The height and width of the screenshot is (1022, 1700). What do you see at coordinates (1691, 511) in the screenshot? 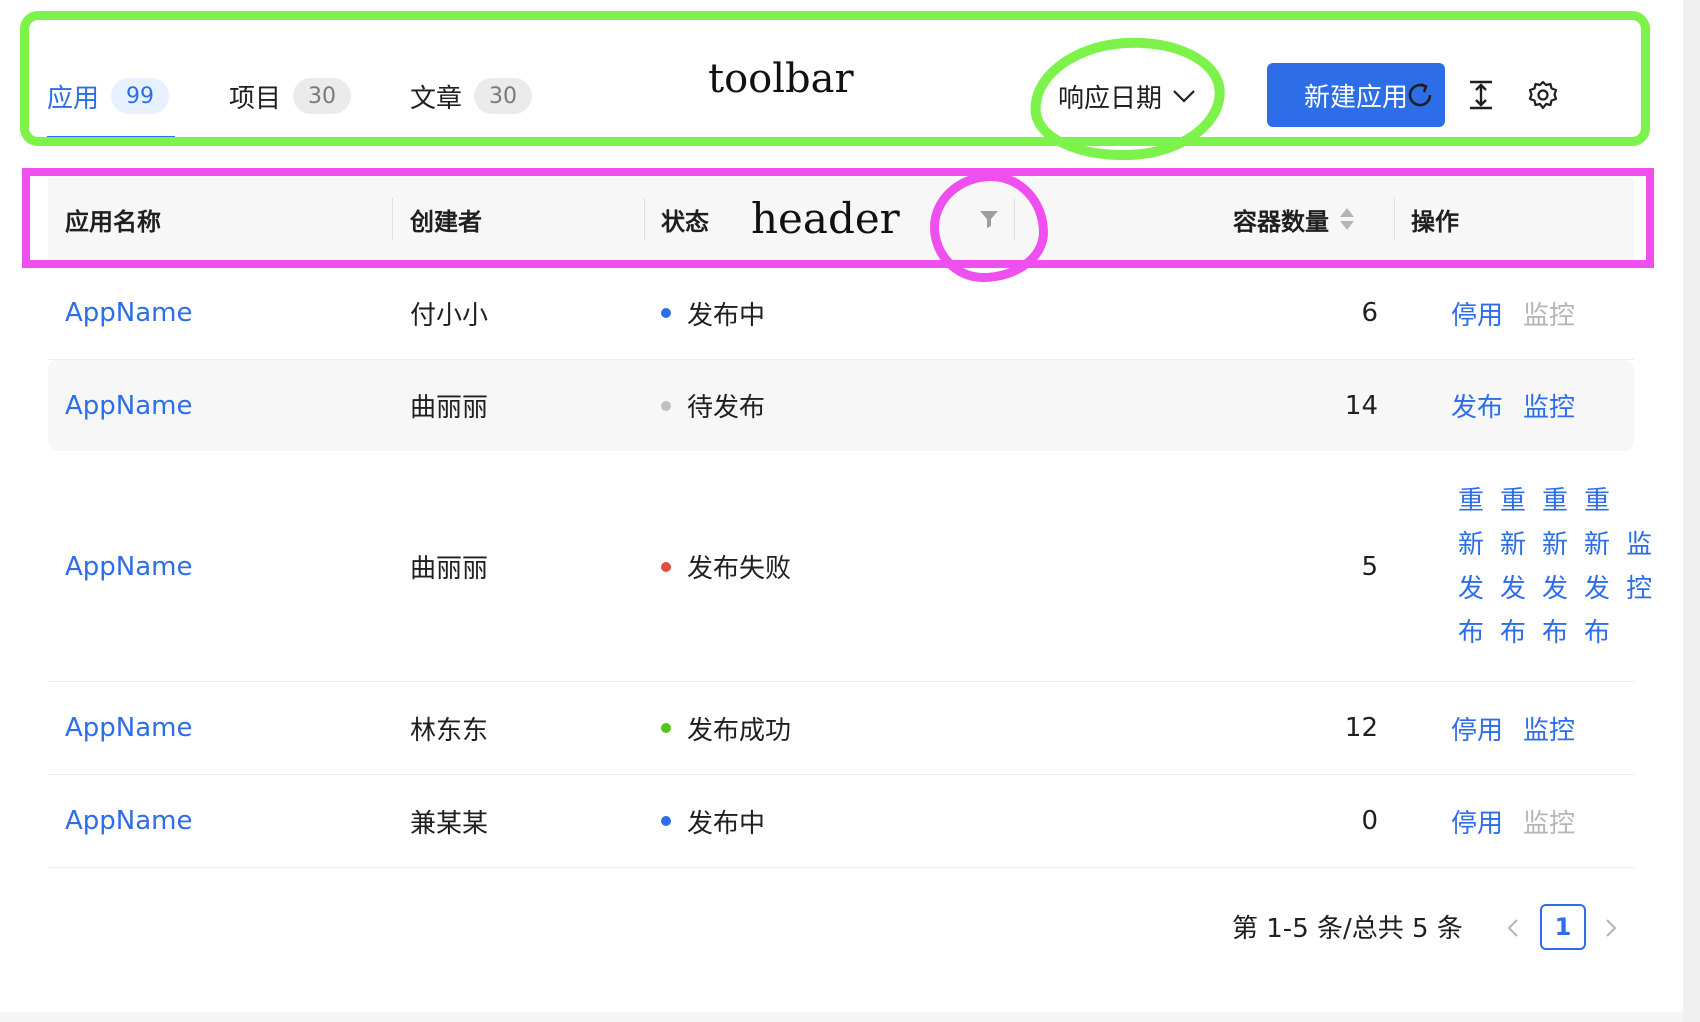
I see `scrollbar-track` at bounding box center [1691, 511].